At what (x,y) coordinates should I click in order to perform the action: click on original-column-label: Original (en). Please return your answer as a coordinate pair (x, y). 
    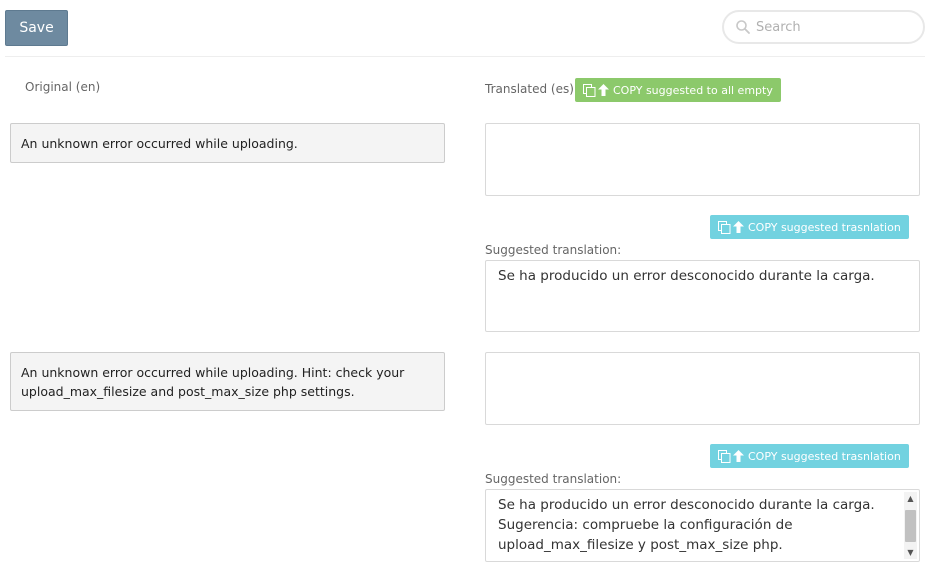
    Looking at the image, I should click on (63, 87).